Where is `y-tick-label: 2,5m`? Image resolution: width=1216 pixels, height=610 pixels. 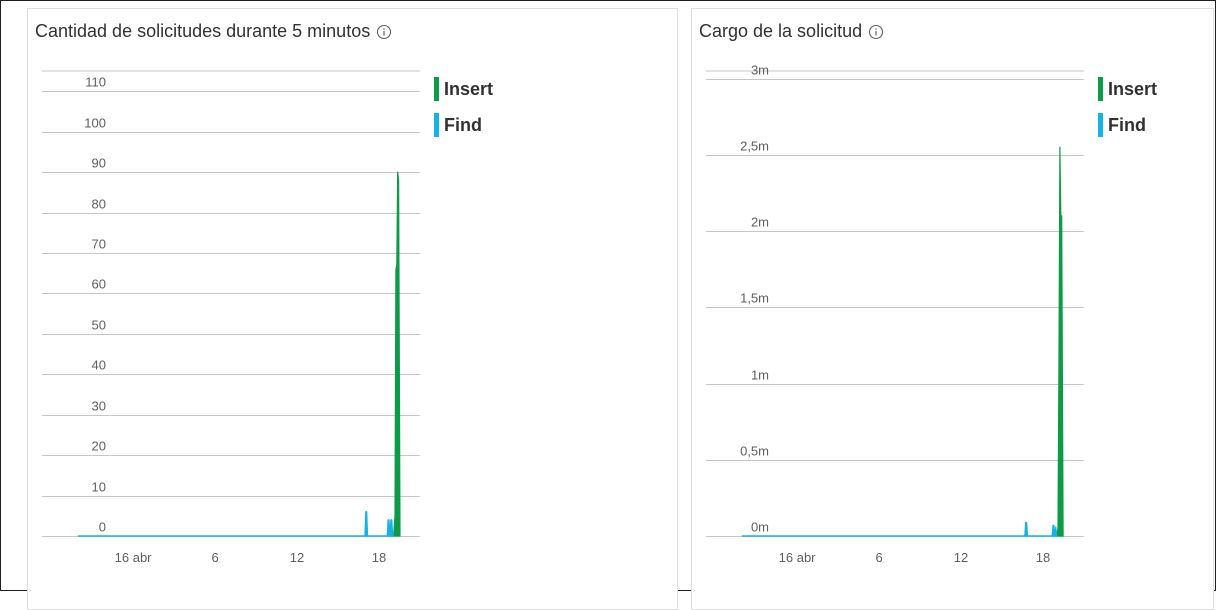
y-tick-label: 2,5m is located at coordinates (754, 146).